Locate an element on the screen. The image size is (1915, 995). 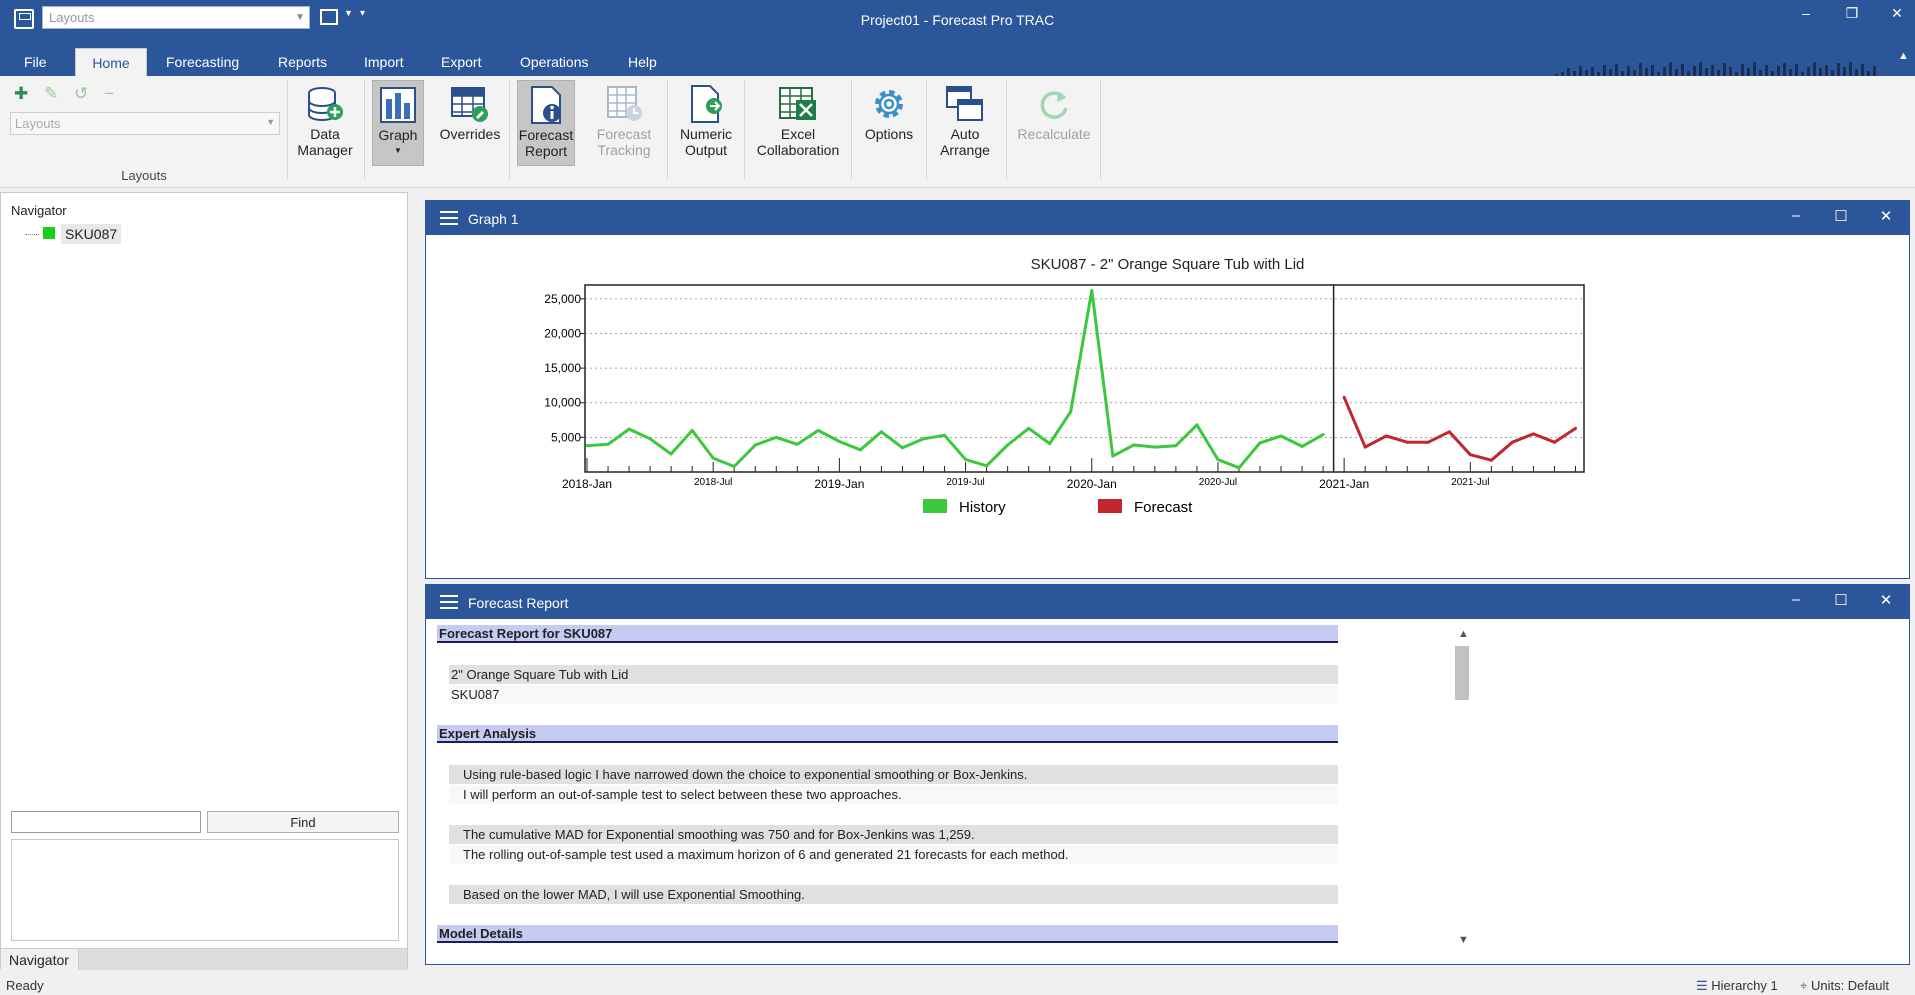
y-tick-label: 5,000 is located at coordinates (566, 437).